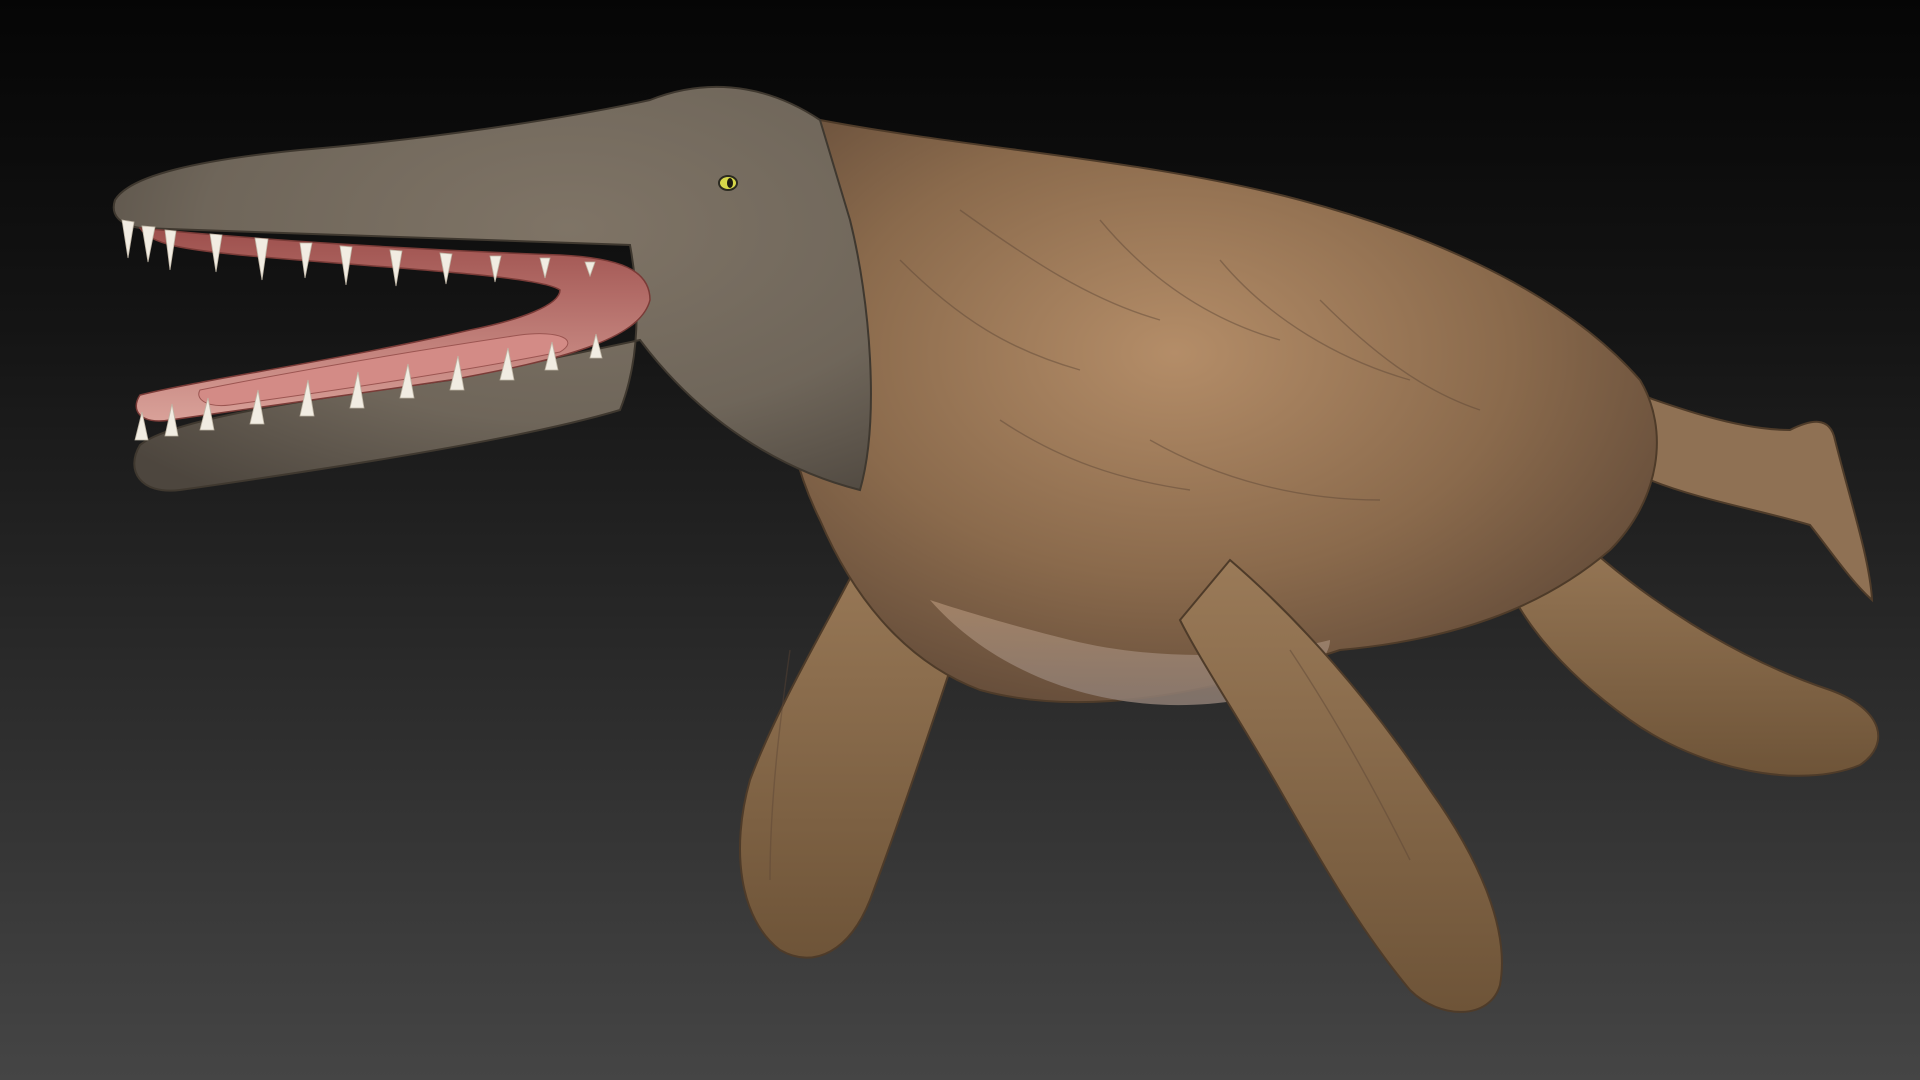  I want to click on eye-pupil, so click(730, 183).